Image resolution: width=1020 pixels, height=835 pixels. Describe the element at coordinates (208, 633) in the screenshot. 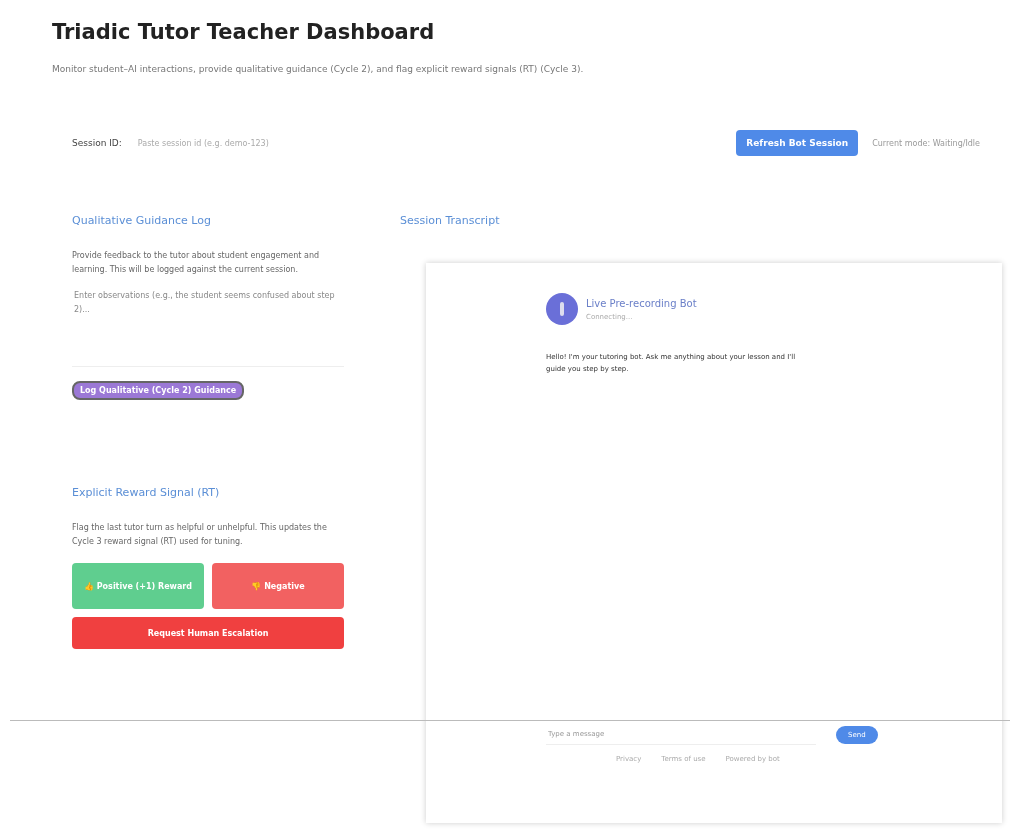

I see `escalate-reward-button: Request Human Escalation` at that location.